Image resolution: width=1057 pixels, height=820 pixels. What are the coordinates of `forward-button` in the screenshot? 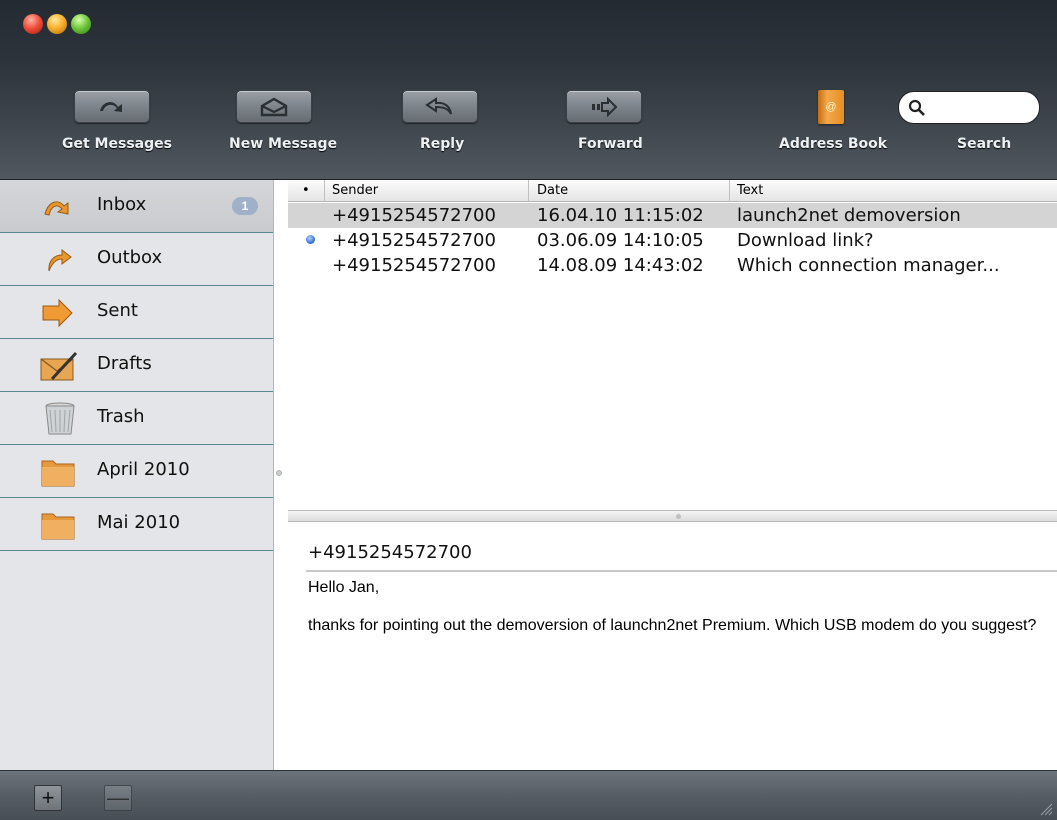 It's located at (604, 106).